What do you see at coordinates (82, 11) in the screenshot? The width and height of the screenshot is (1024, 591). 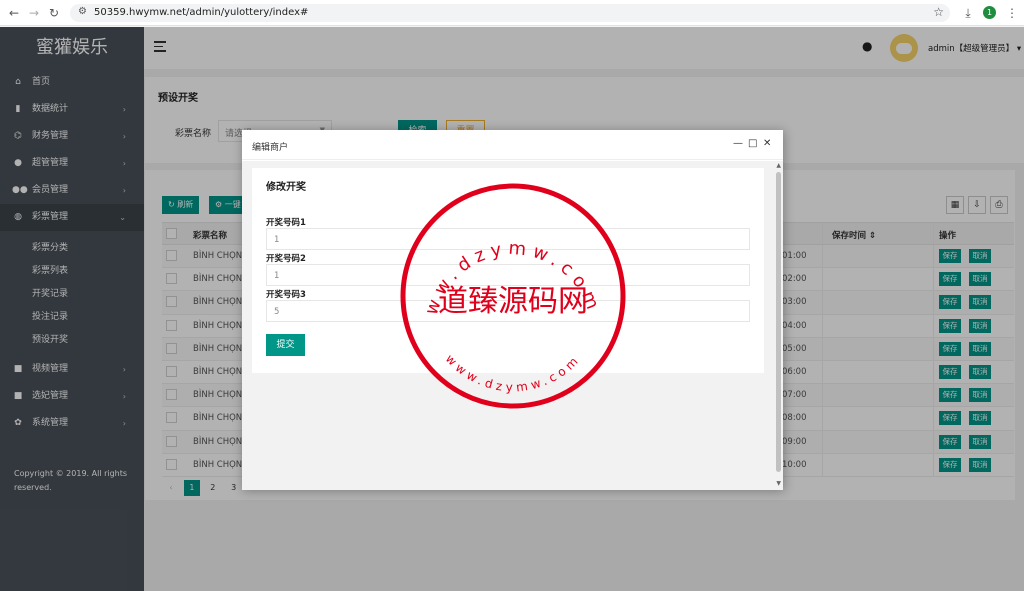 I see `site-info-icon: ⚙` at bounding box center [82, 11].